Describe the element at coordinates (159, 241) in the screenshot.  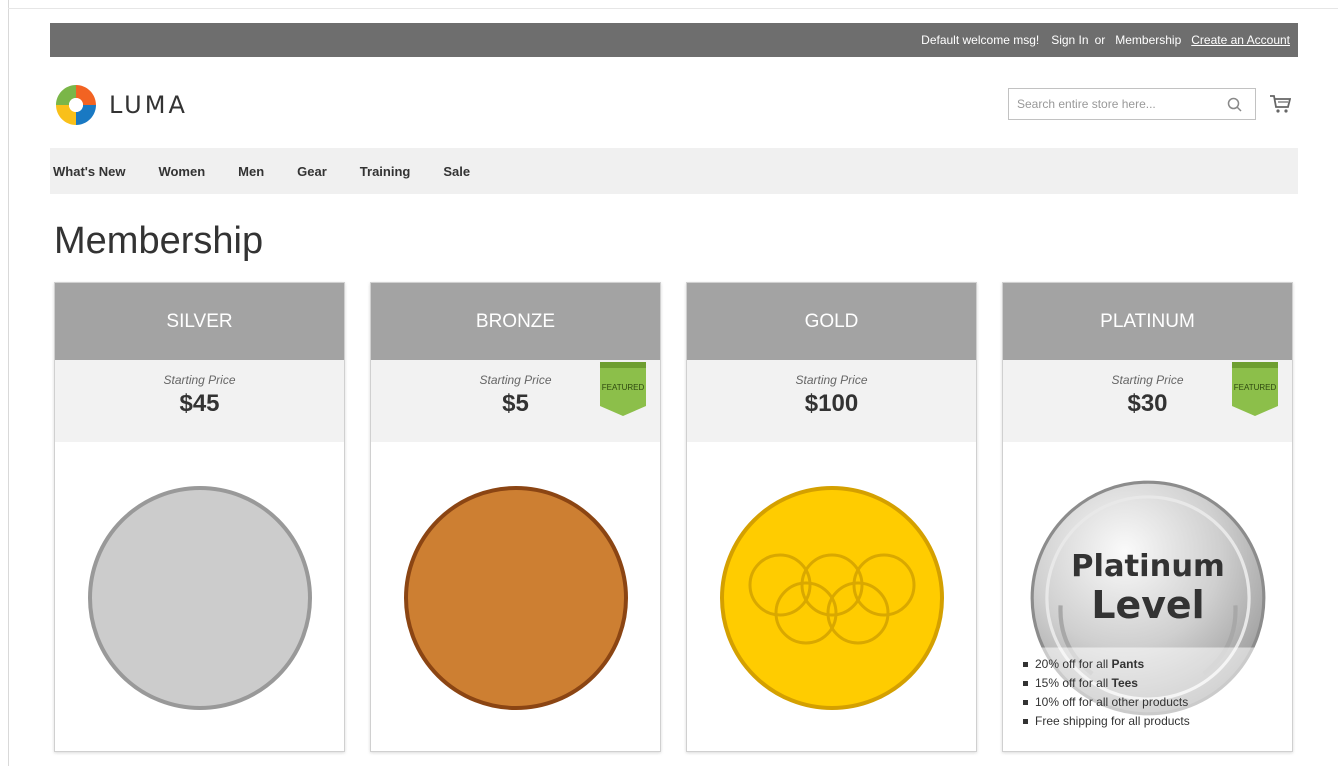
I see `page-title: Membership` at that location.